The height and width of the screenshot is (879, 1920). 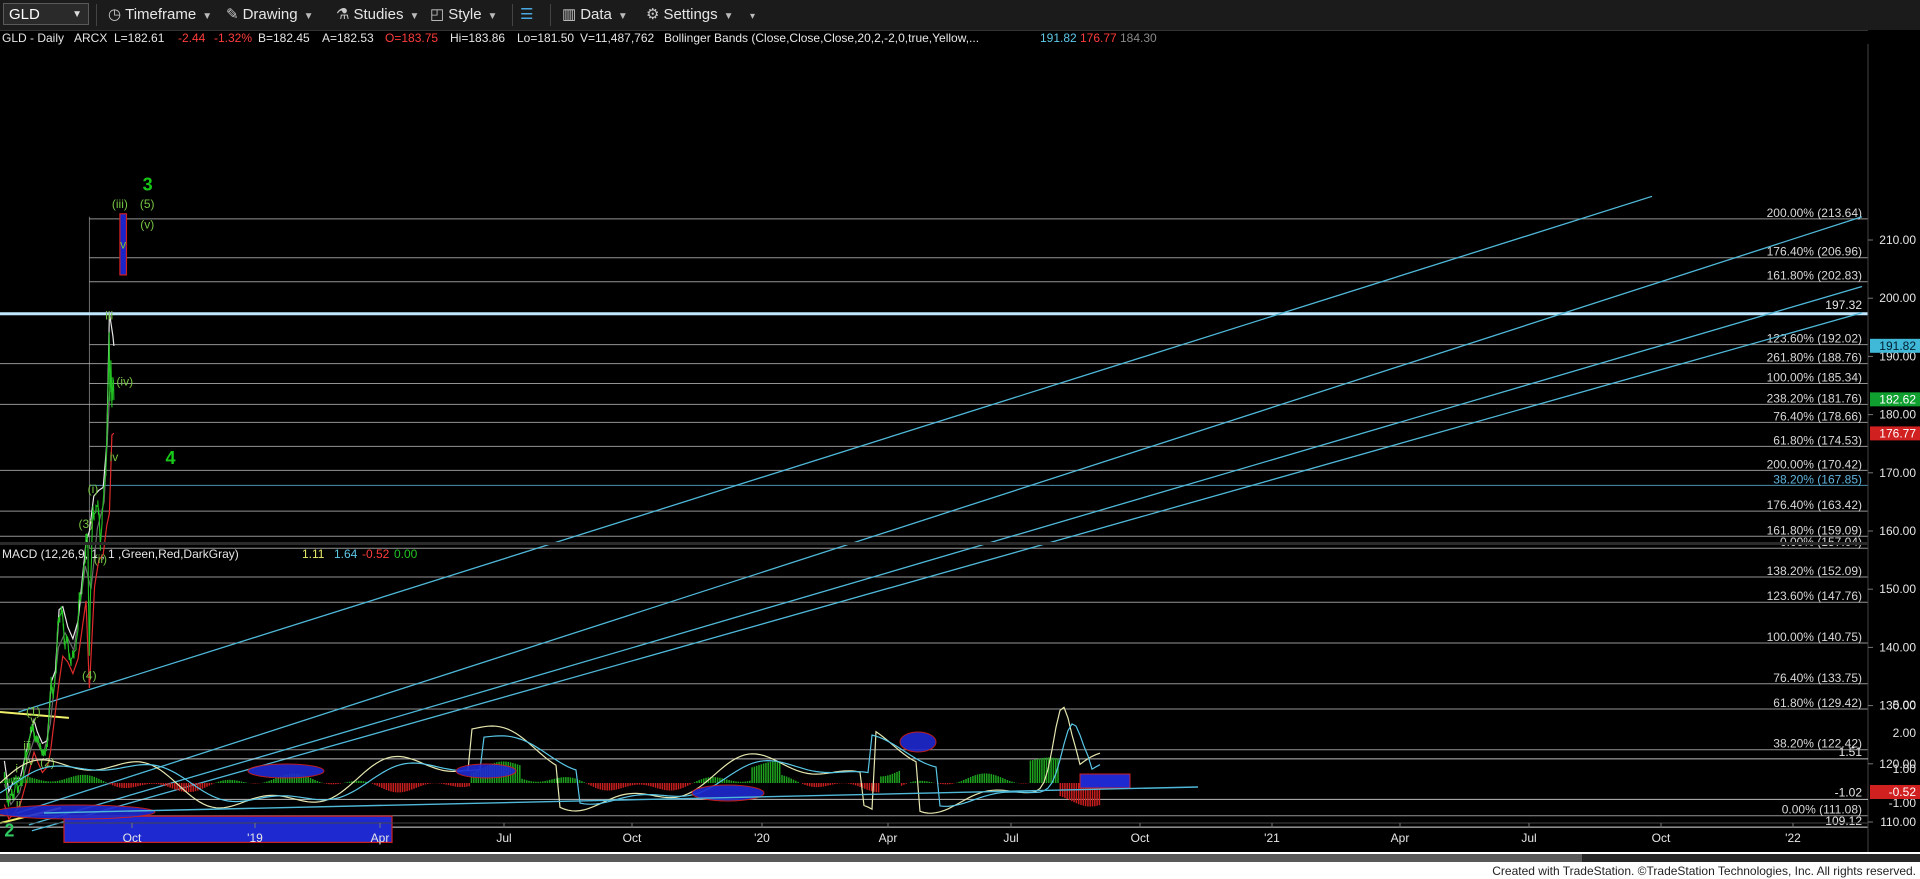 I want to click on header-symbol: GLD - Daily, so click(x=33, y=38).